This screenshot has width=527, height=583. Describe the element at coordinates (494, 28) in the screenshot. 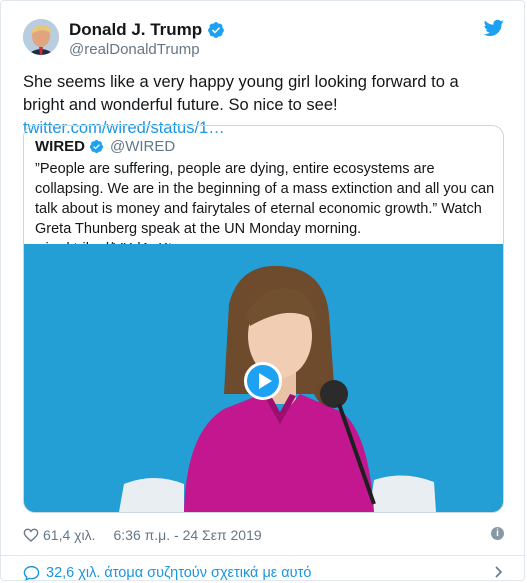

I see `twitter-bird-icon` at that location.